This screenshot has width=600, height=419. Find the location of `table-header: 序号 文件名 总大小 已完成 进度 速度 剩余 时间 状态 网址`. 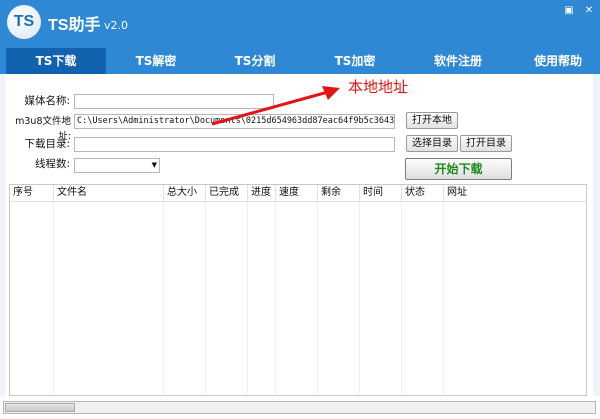

table-header: 序号 文件名 总大小 已完成 进度 速度 剩余 时间 状态 网址 is located at coordinates (298, 193).